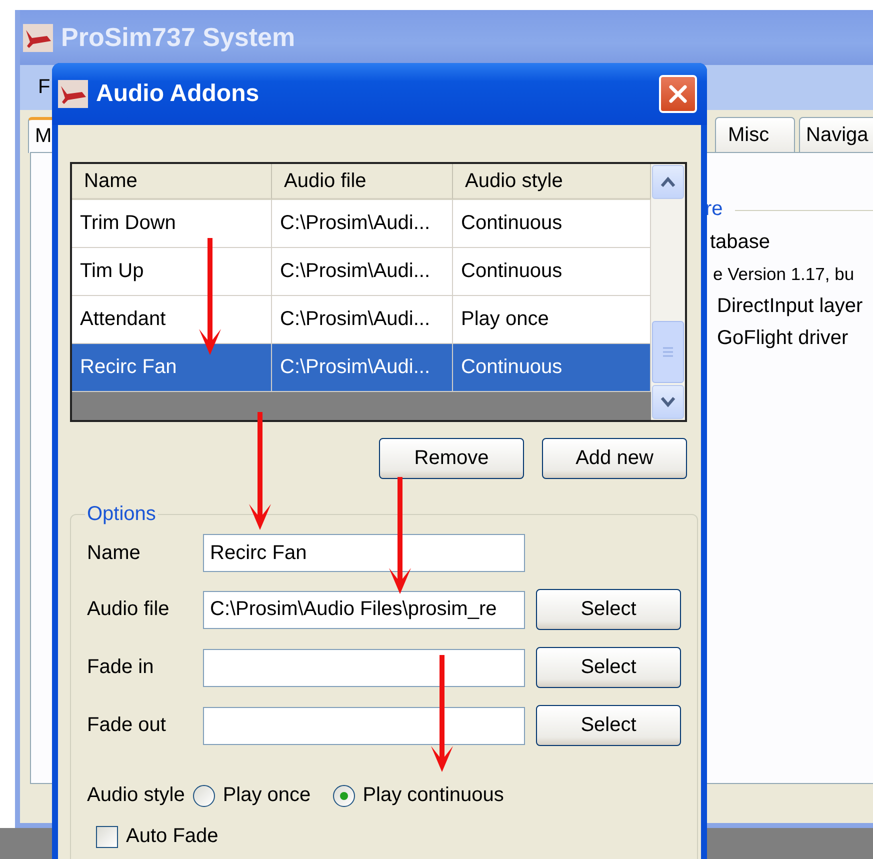  What do you see at coordinates (121, 514) in the screenshot?
I see `group-title: Options` at bounding box center [121, 514].